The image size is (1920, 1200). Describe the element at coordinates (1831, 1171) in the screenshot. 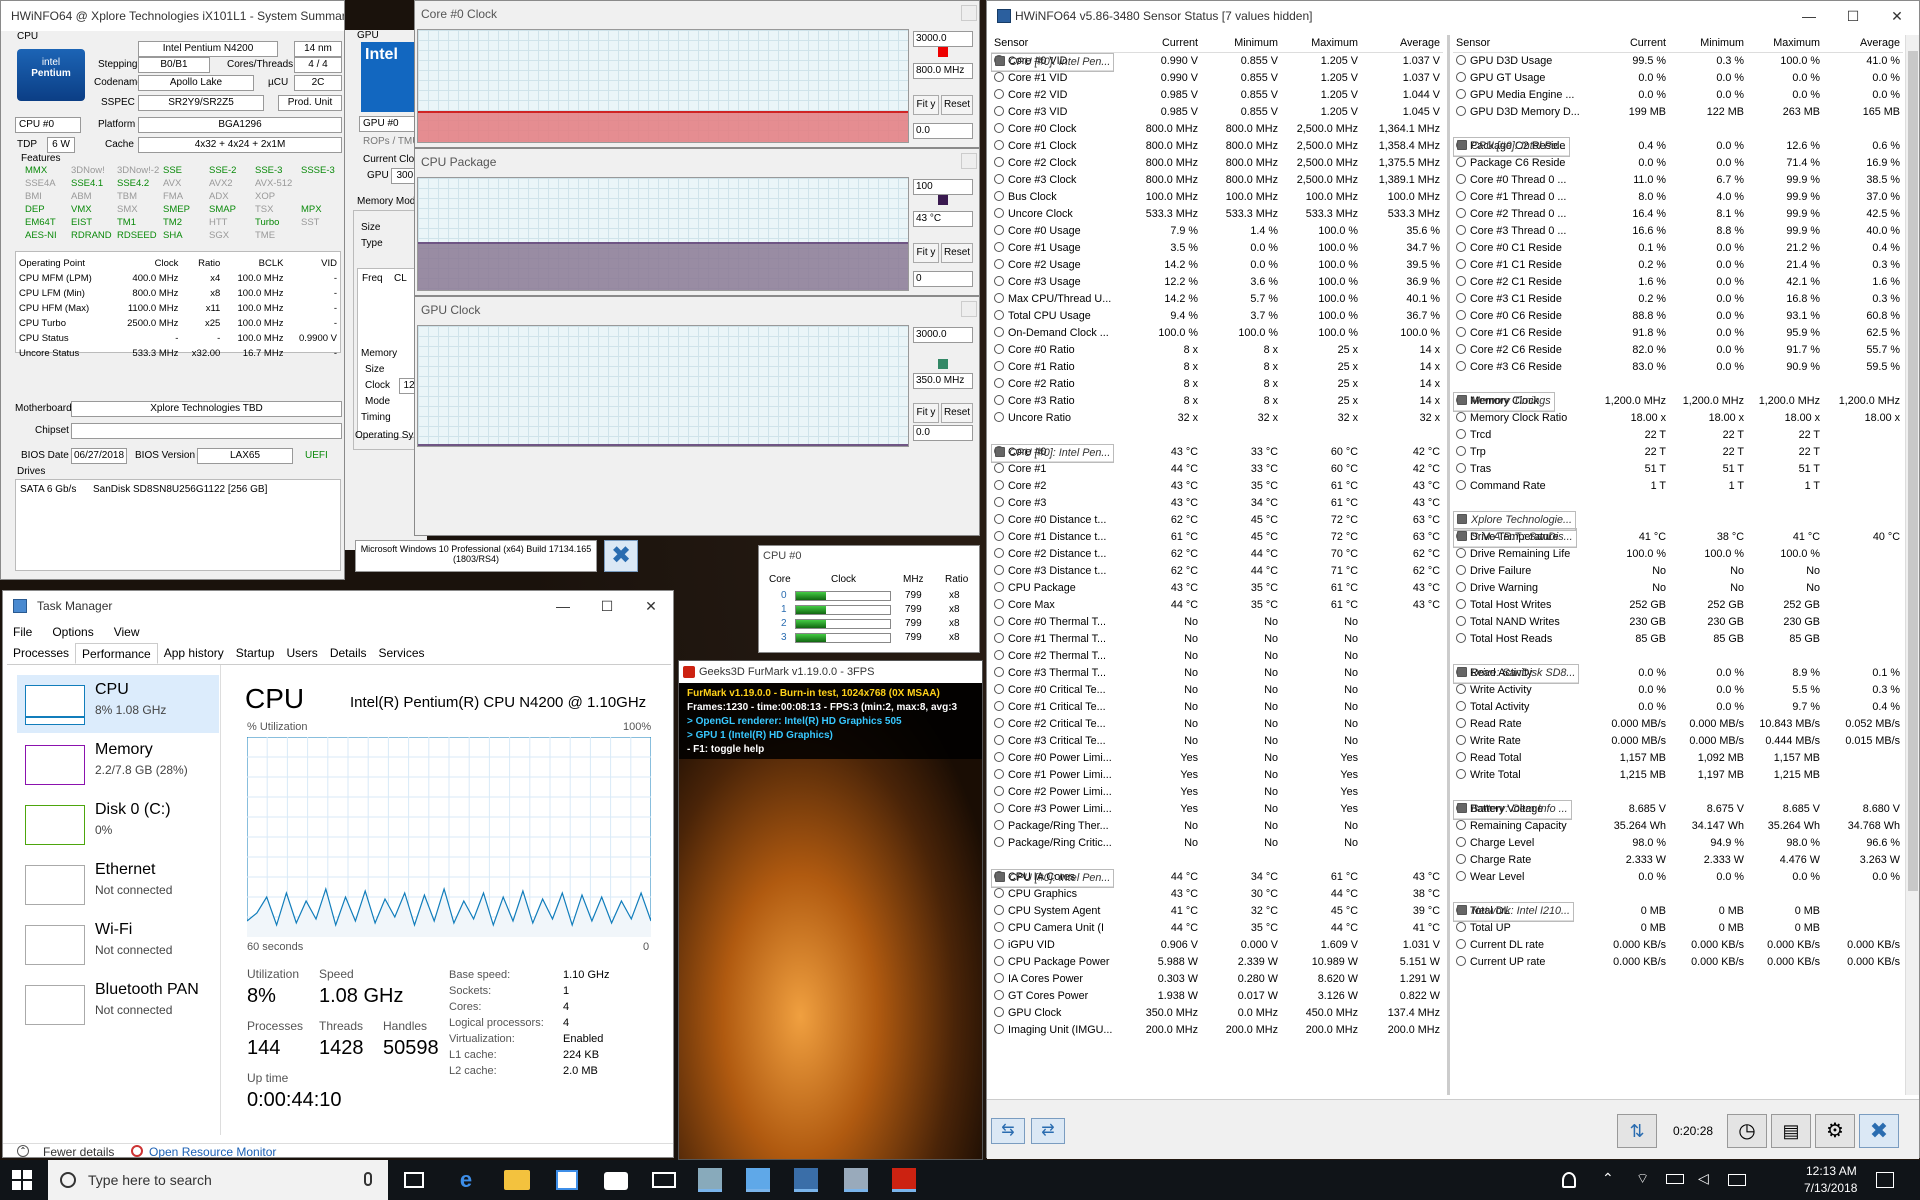

I see `tray-time: 12:13 AM` at that location.